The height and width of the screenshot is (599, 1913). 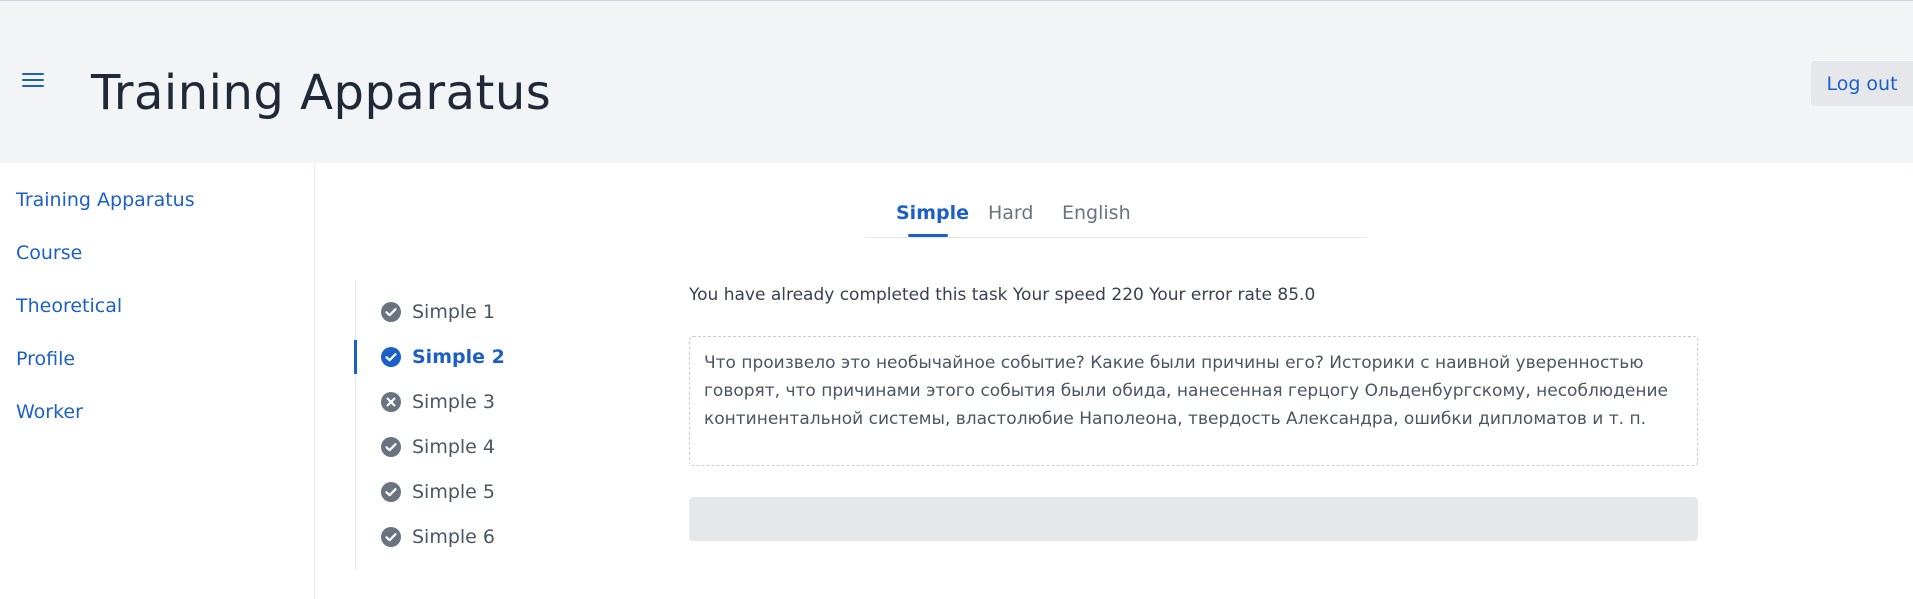 I want to click on task-label: Simple 6, so click(x=454, y=537).